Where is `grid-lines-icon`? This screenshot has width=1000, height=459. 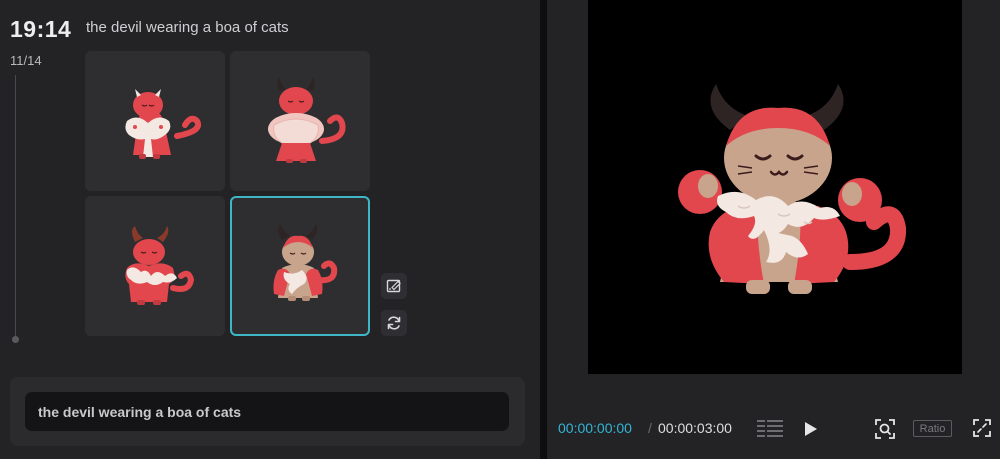
grid-lines-icon is located at coordinates (770, 428).